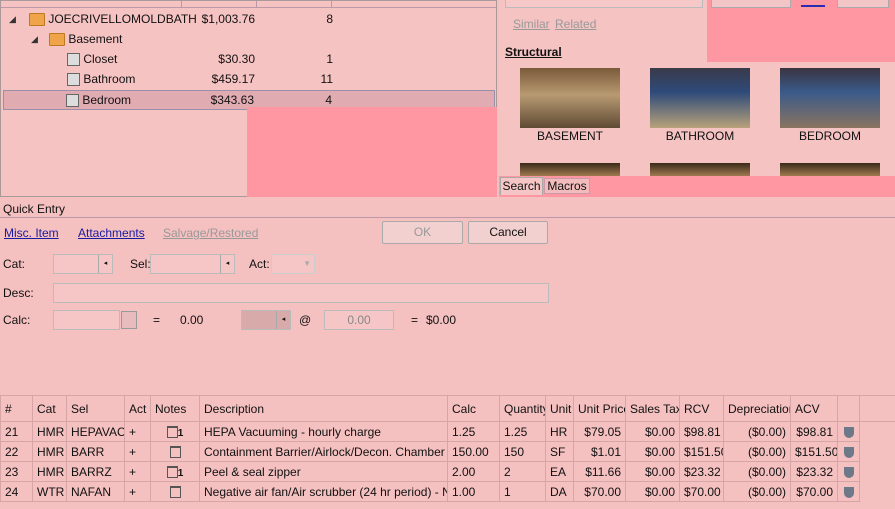 Image resolution: width=895 pixels, height=509 pixels. I want to click on column-header: ACV, so click(814, 408).